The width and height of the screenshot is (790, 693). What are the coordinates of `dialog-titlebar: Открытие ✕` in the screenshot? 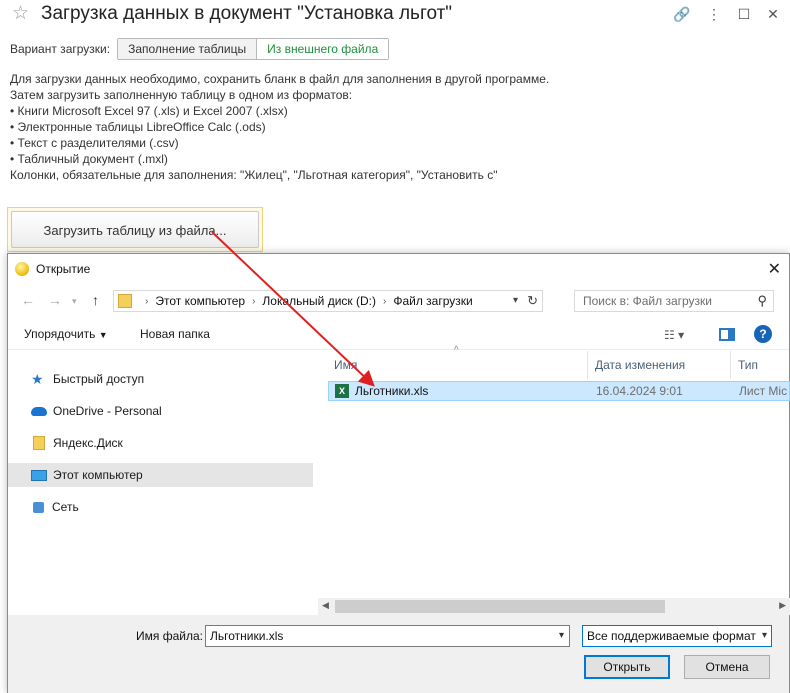 It's located at (398, 269).